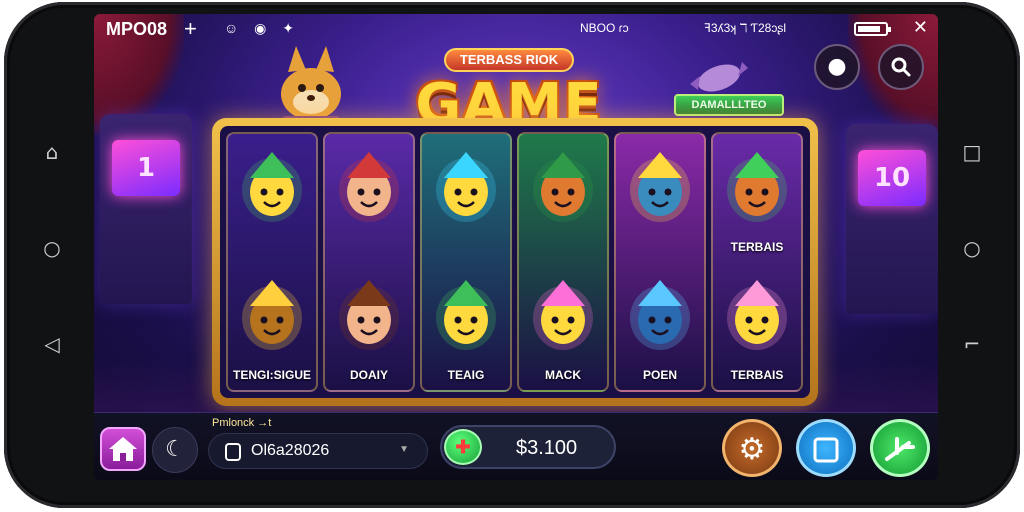 The height and width of the screenshot is (512, 1024). Describe the element at coordinates (466, 262) in the screenshot. I see `reel-3: TEAIG` at that location.